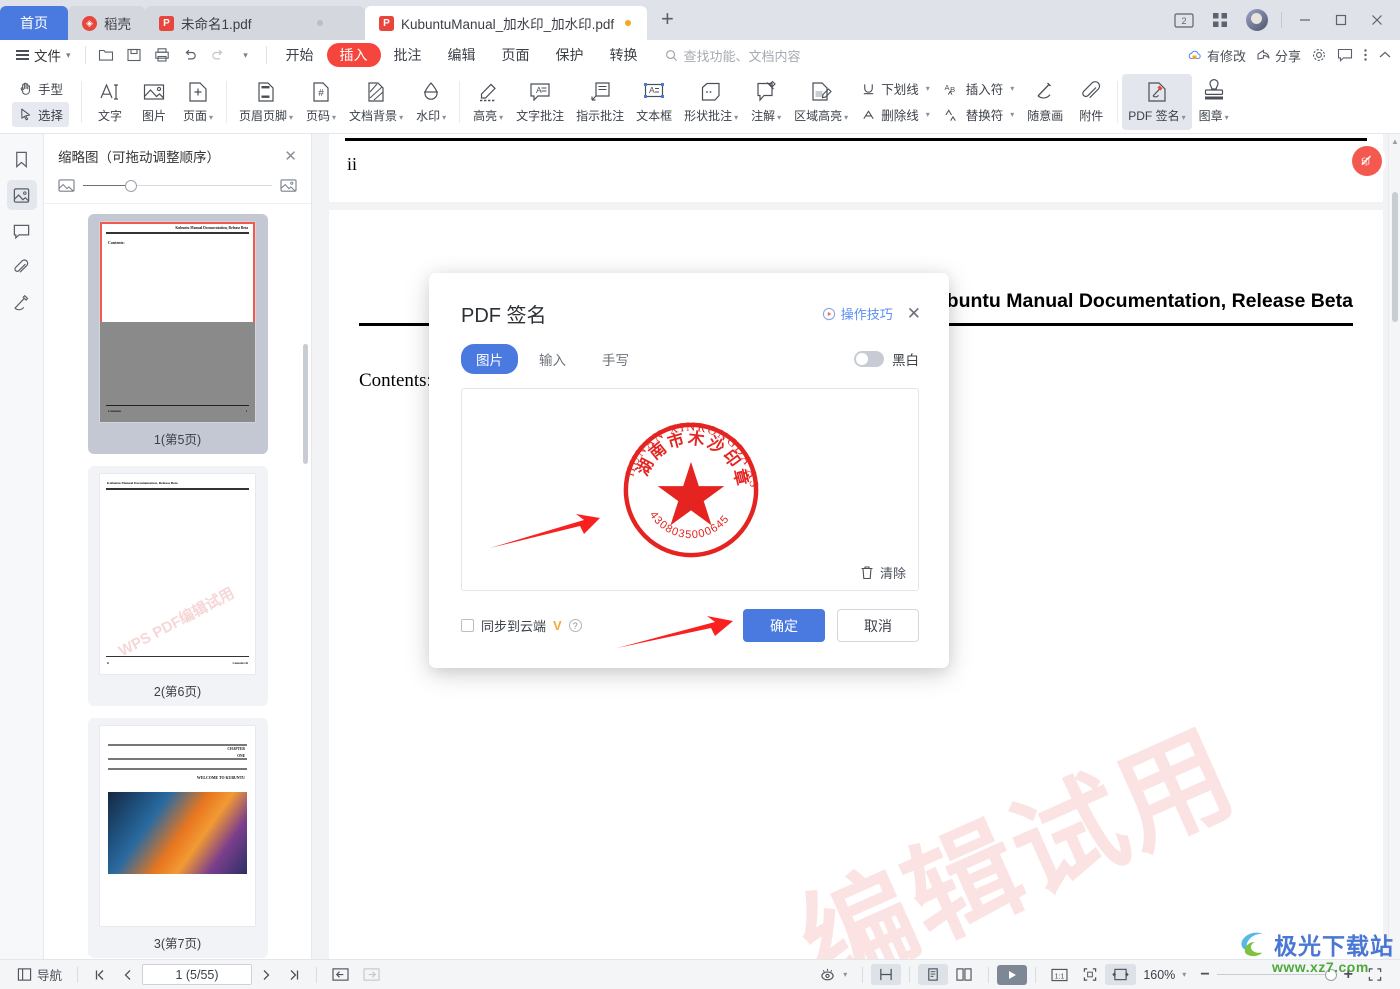 This screenshot has width=1400, height=989. Describe the element at coordinates (886, 974) in the screenshot. I see `split-view-button` at that location.